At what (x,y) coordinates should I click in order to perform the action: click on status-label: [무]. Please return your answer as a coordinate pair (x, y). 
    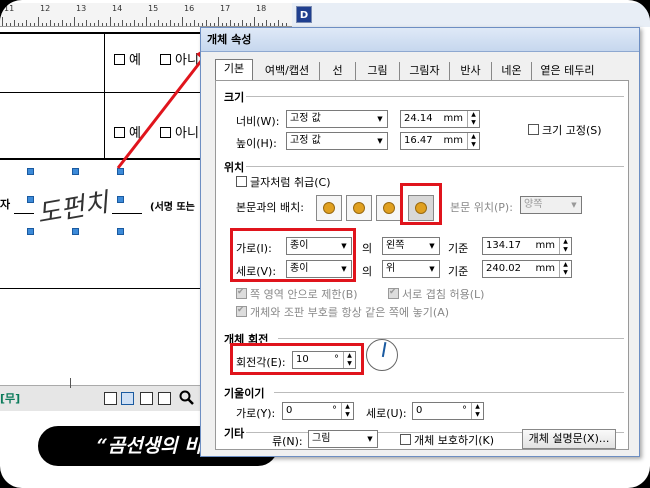
    Looking at the image, I should click on (10, 398).